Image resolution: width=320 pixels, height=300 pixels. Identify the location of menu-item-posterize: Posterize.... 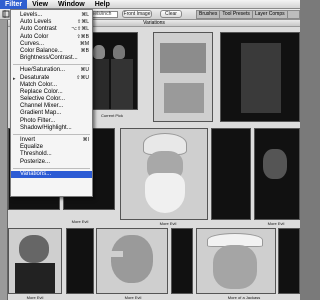
(51, 162).